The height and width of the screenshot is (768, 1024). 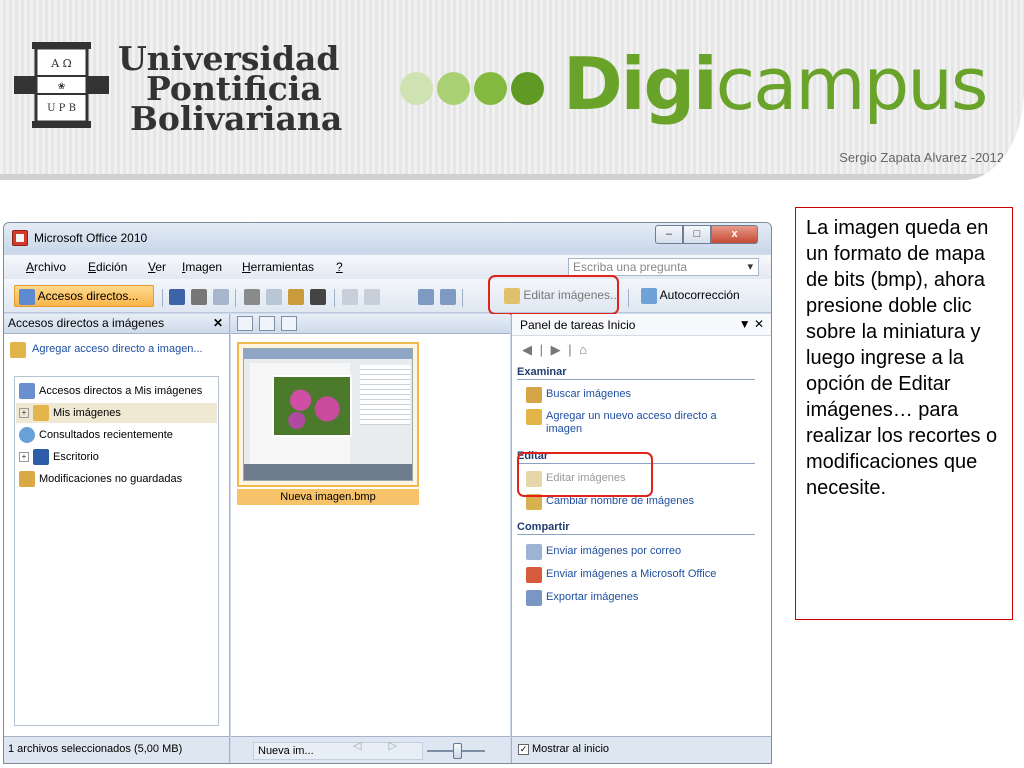 What do you see at coordinates (267, 323) in the screenshot?
I see `filmstrip-view-icon` at bounding box center [267, 323].